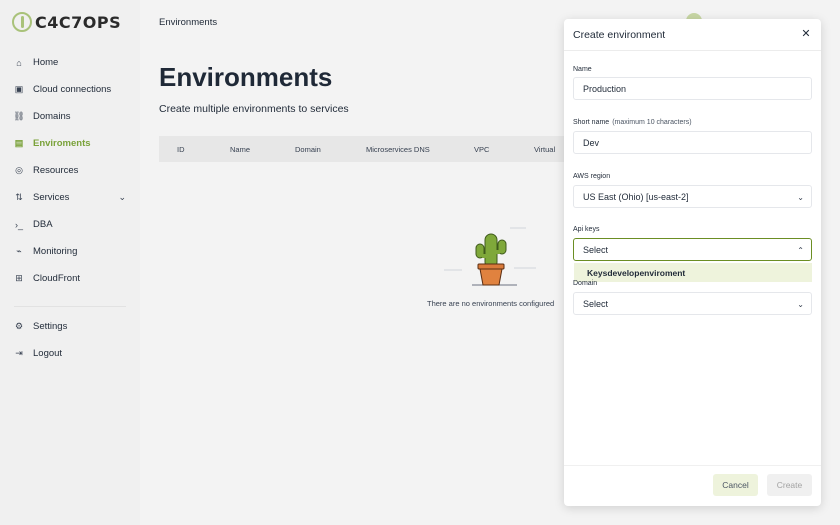  What do you see at coordinates (43, 224) in the screenshot?
I see `sidebar-item-label: DBA` at bounding box center [43, 224].